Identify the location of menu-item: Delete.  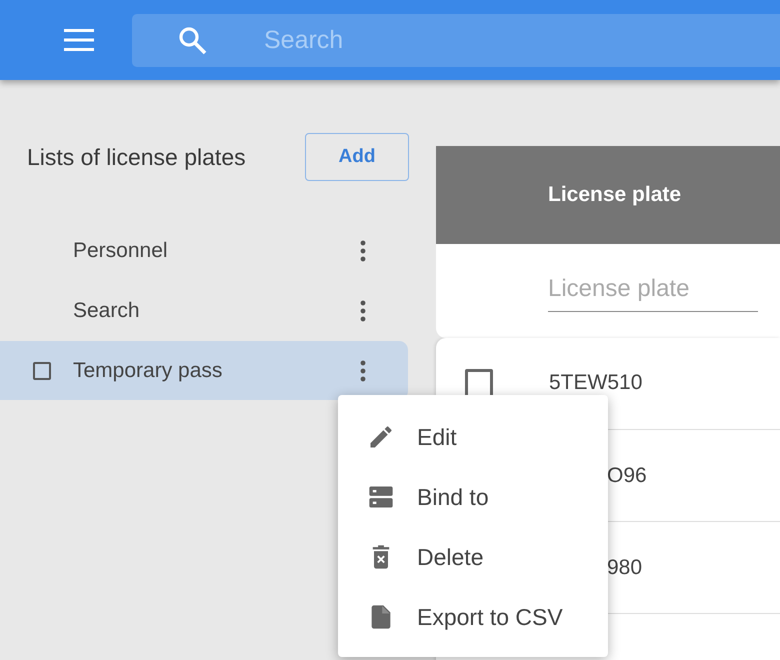
(473, 557).